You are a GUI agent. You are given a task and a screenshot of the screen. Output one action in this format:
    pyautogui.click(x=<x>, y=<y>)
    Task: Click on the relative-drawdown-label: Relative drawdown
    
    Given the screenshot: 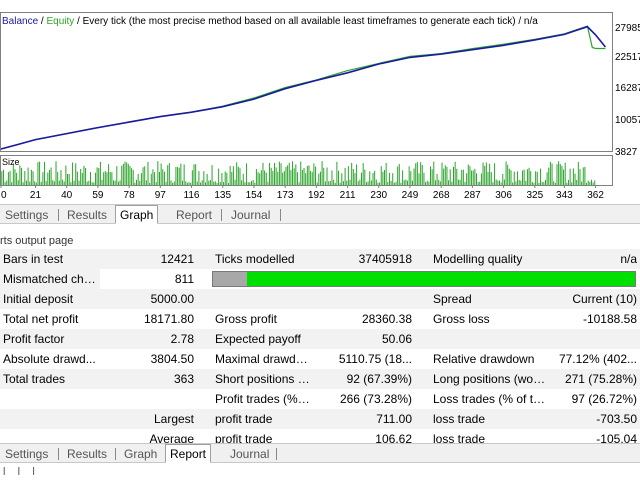 What is the action you would take?
    pyautogui.click(x=484, y=359)
    